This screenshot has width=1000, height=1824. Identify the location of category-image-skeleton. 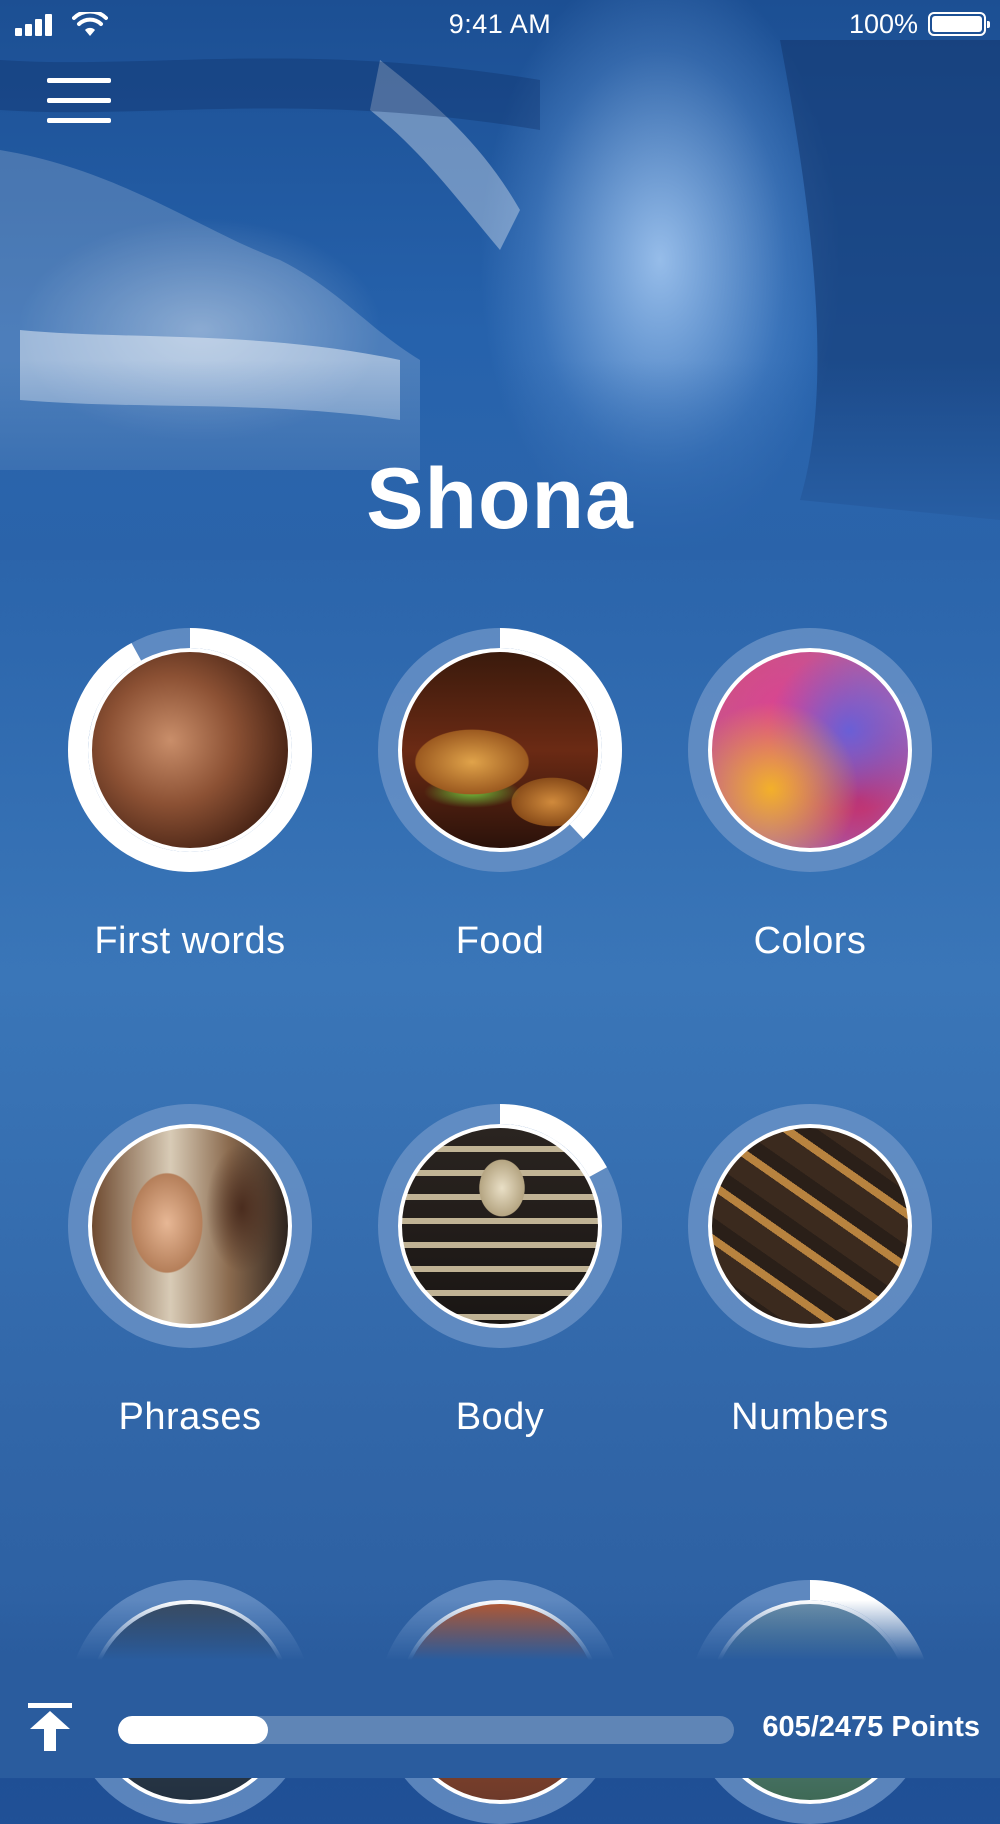
(500, 1226).